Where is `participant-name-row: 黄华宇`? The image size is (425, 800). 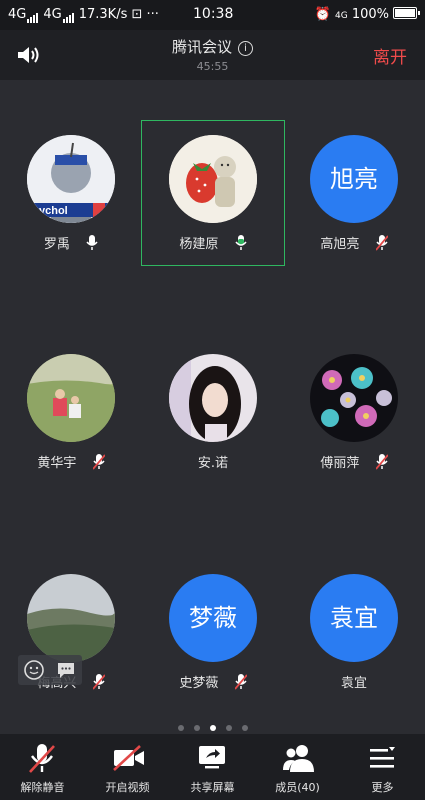
participant-name-row: 黄华宇 is located at coordinates (71, 461).